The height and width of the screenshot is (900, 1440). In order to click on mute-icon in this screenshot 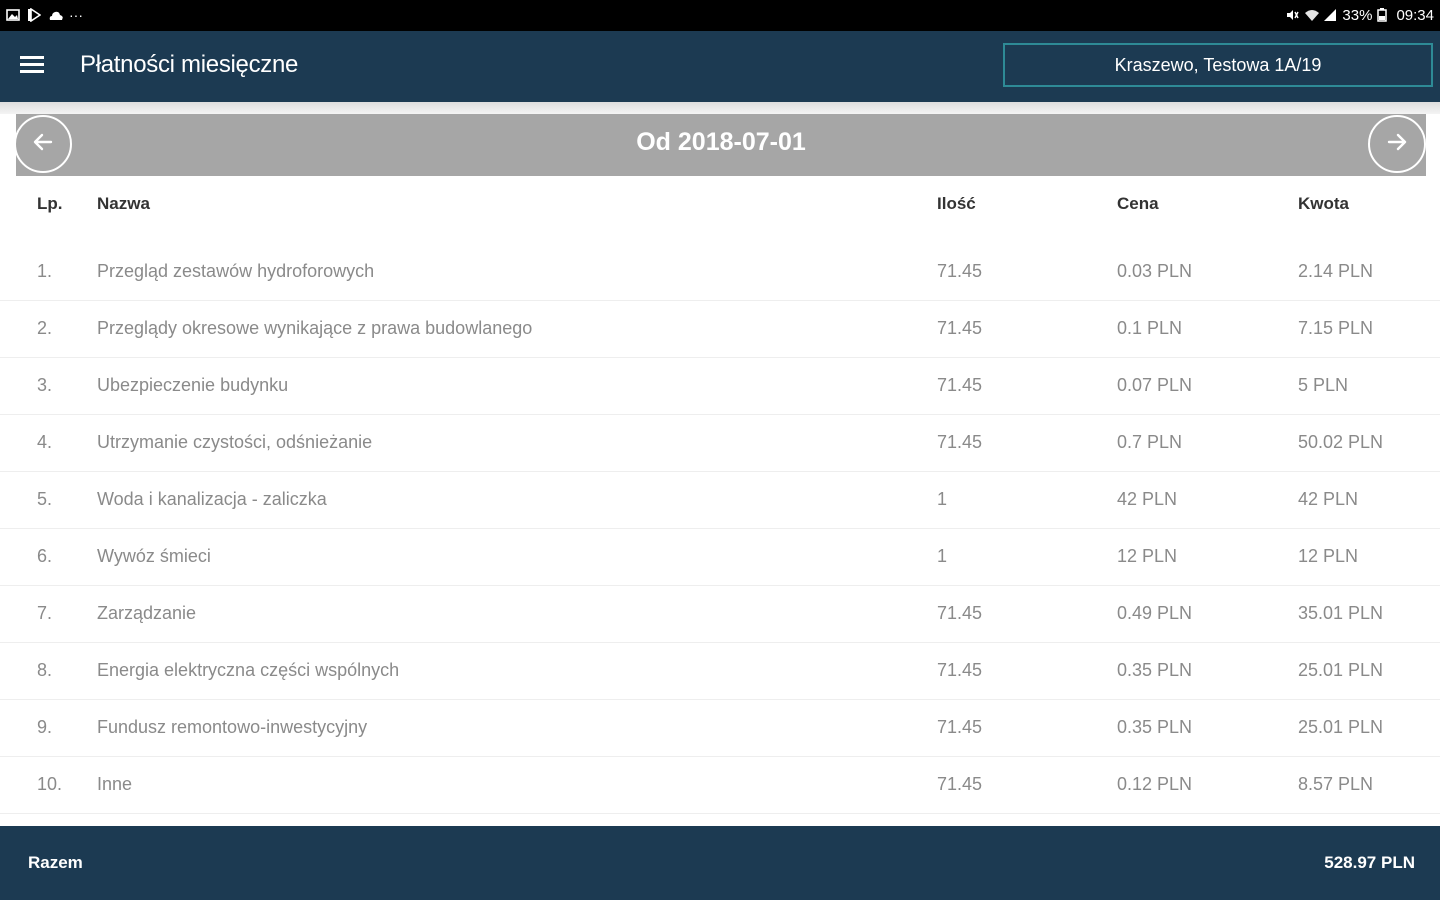, I will do `click(1292, 15)`.